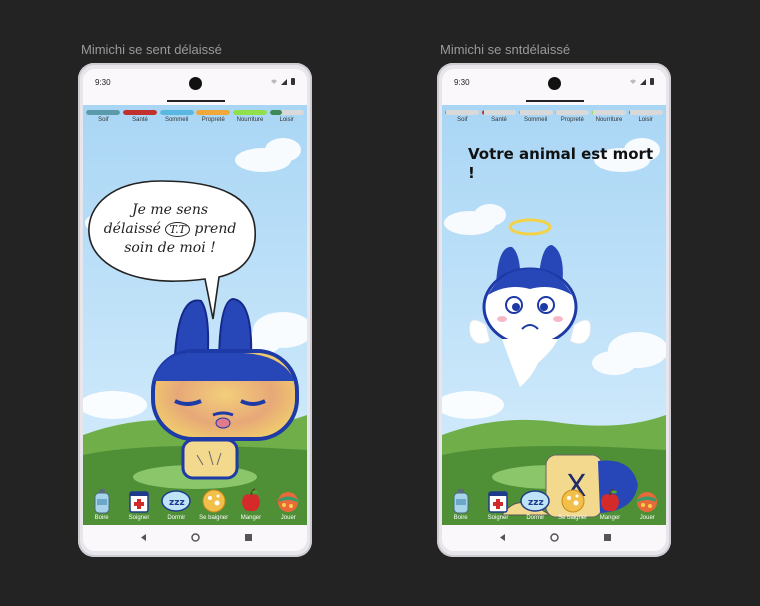 The height and width of the screenshot is (606, 760). Describe the element at coordinates (215, 229) in the screenshot. I see `speech-line-2b: prend` at that location.